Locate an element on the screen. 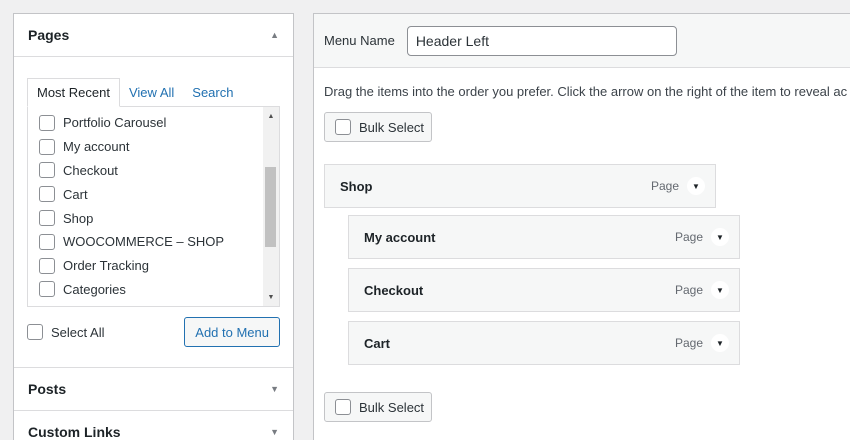  checklist-scrollbar: ▲ ▼ is located at coordinates (271, 206).